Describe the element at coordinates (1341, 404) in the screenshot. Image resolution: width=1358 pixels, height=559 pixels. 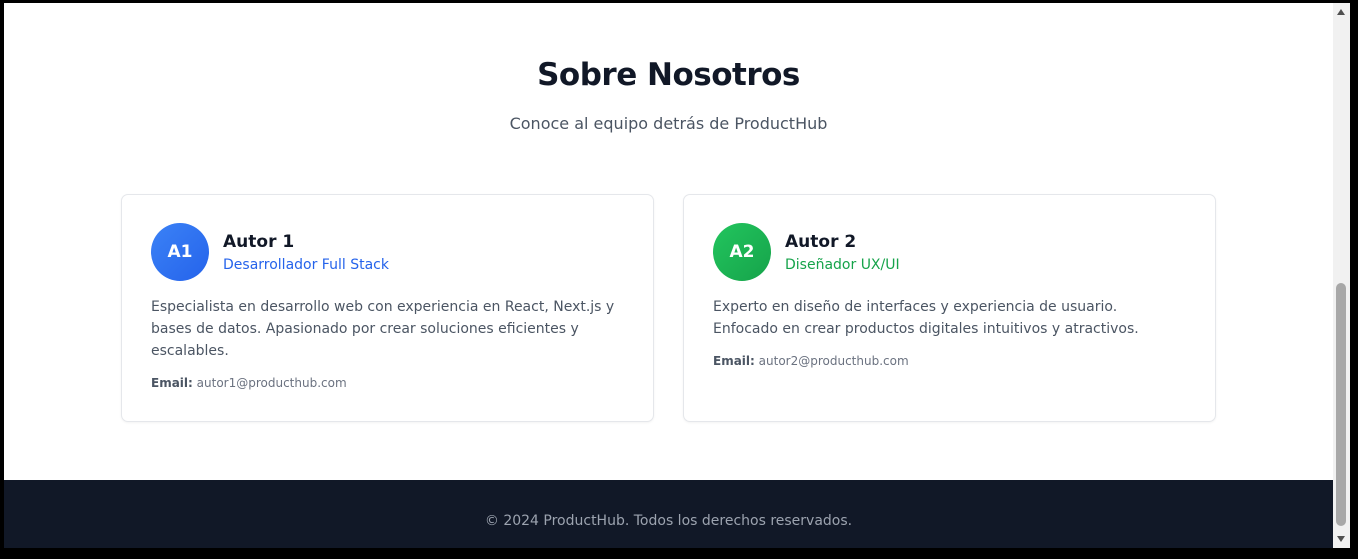
I see `scrollbar-thumb` at that location.